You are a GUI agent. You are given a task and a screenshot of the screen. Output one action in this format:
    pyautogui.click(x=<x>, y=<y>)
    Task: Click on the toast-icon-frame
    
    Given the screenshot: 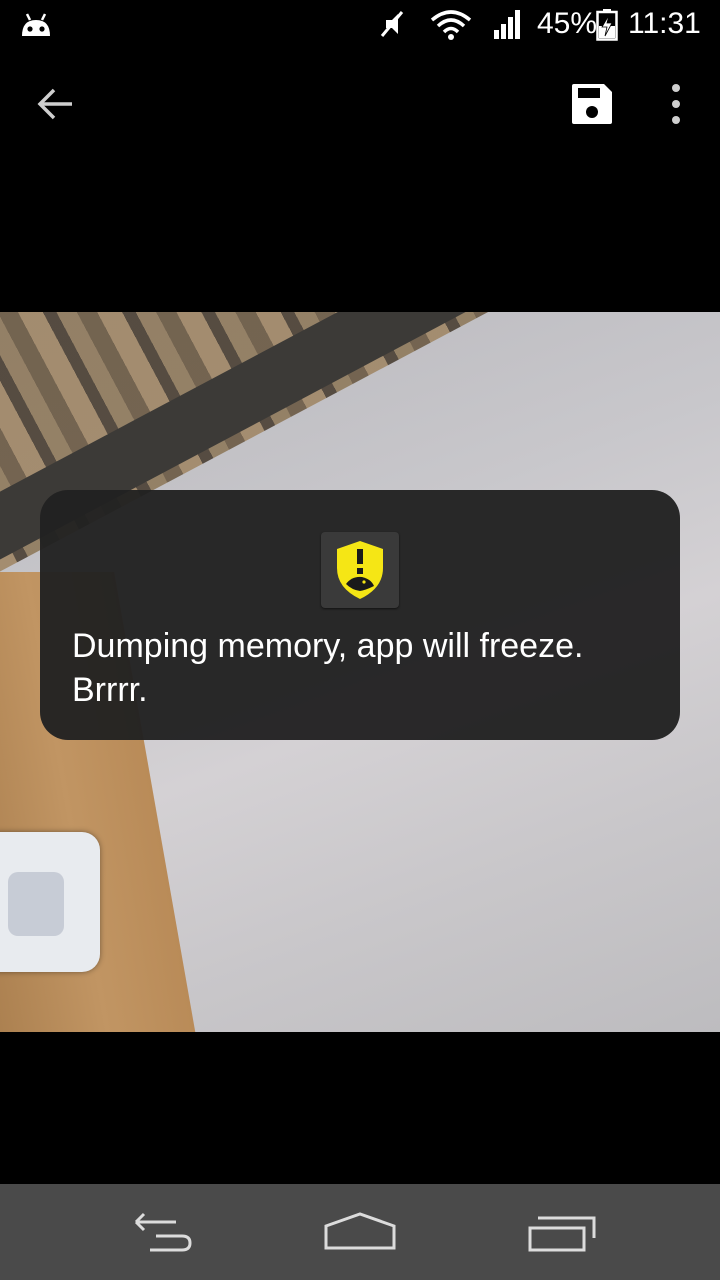 What is the action you would take?
    pyautogui.click(x=360, y=570)
    